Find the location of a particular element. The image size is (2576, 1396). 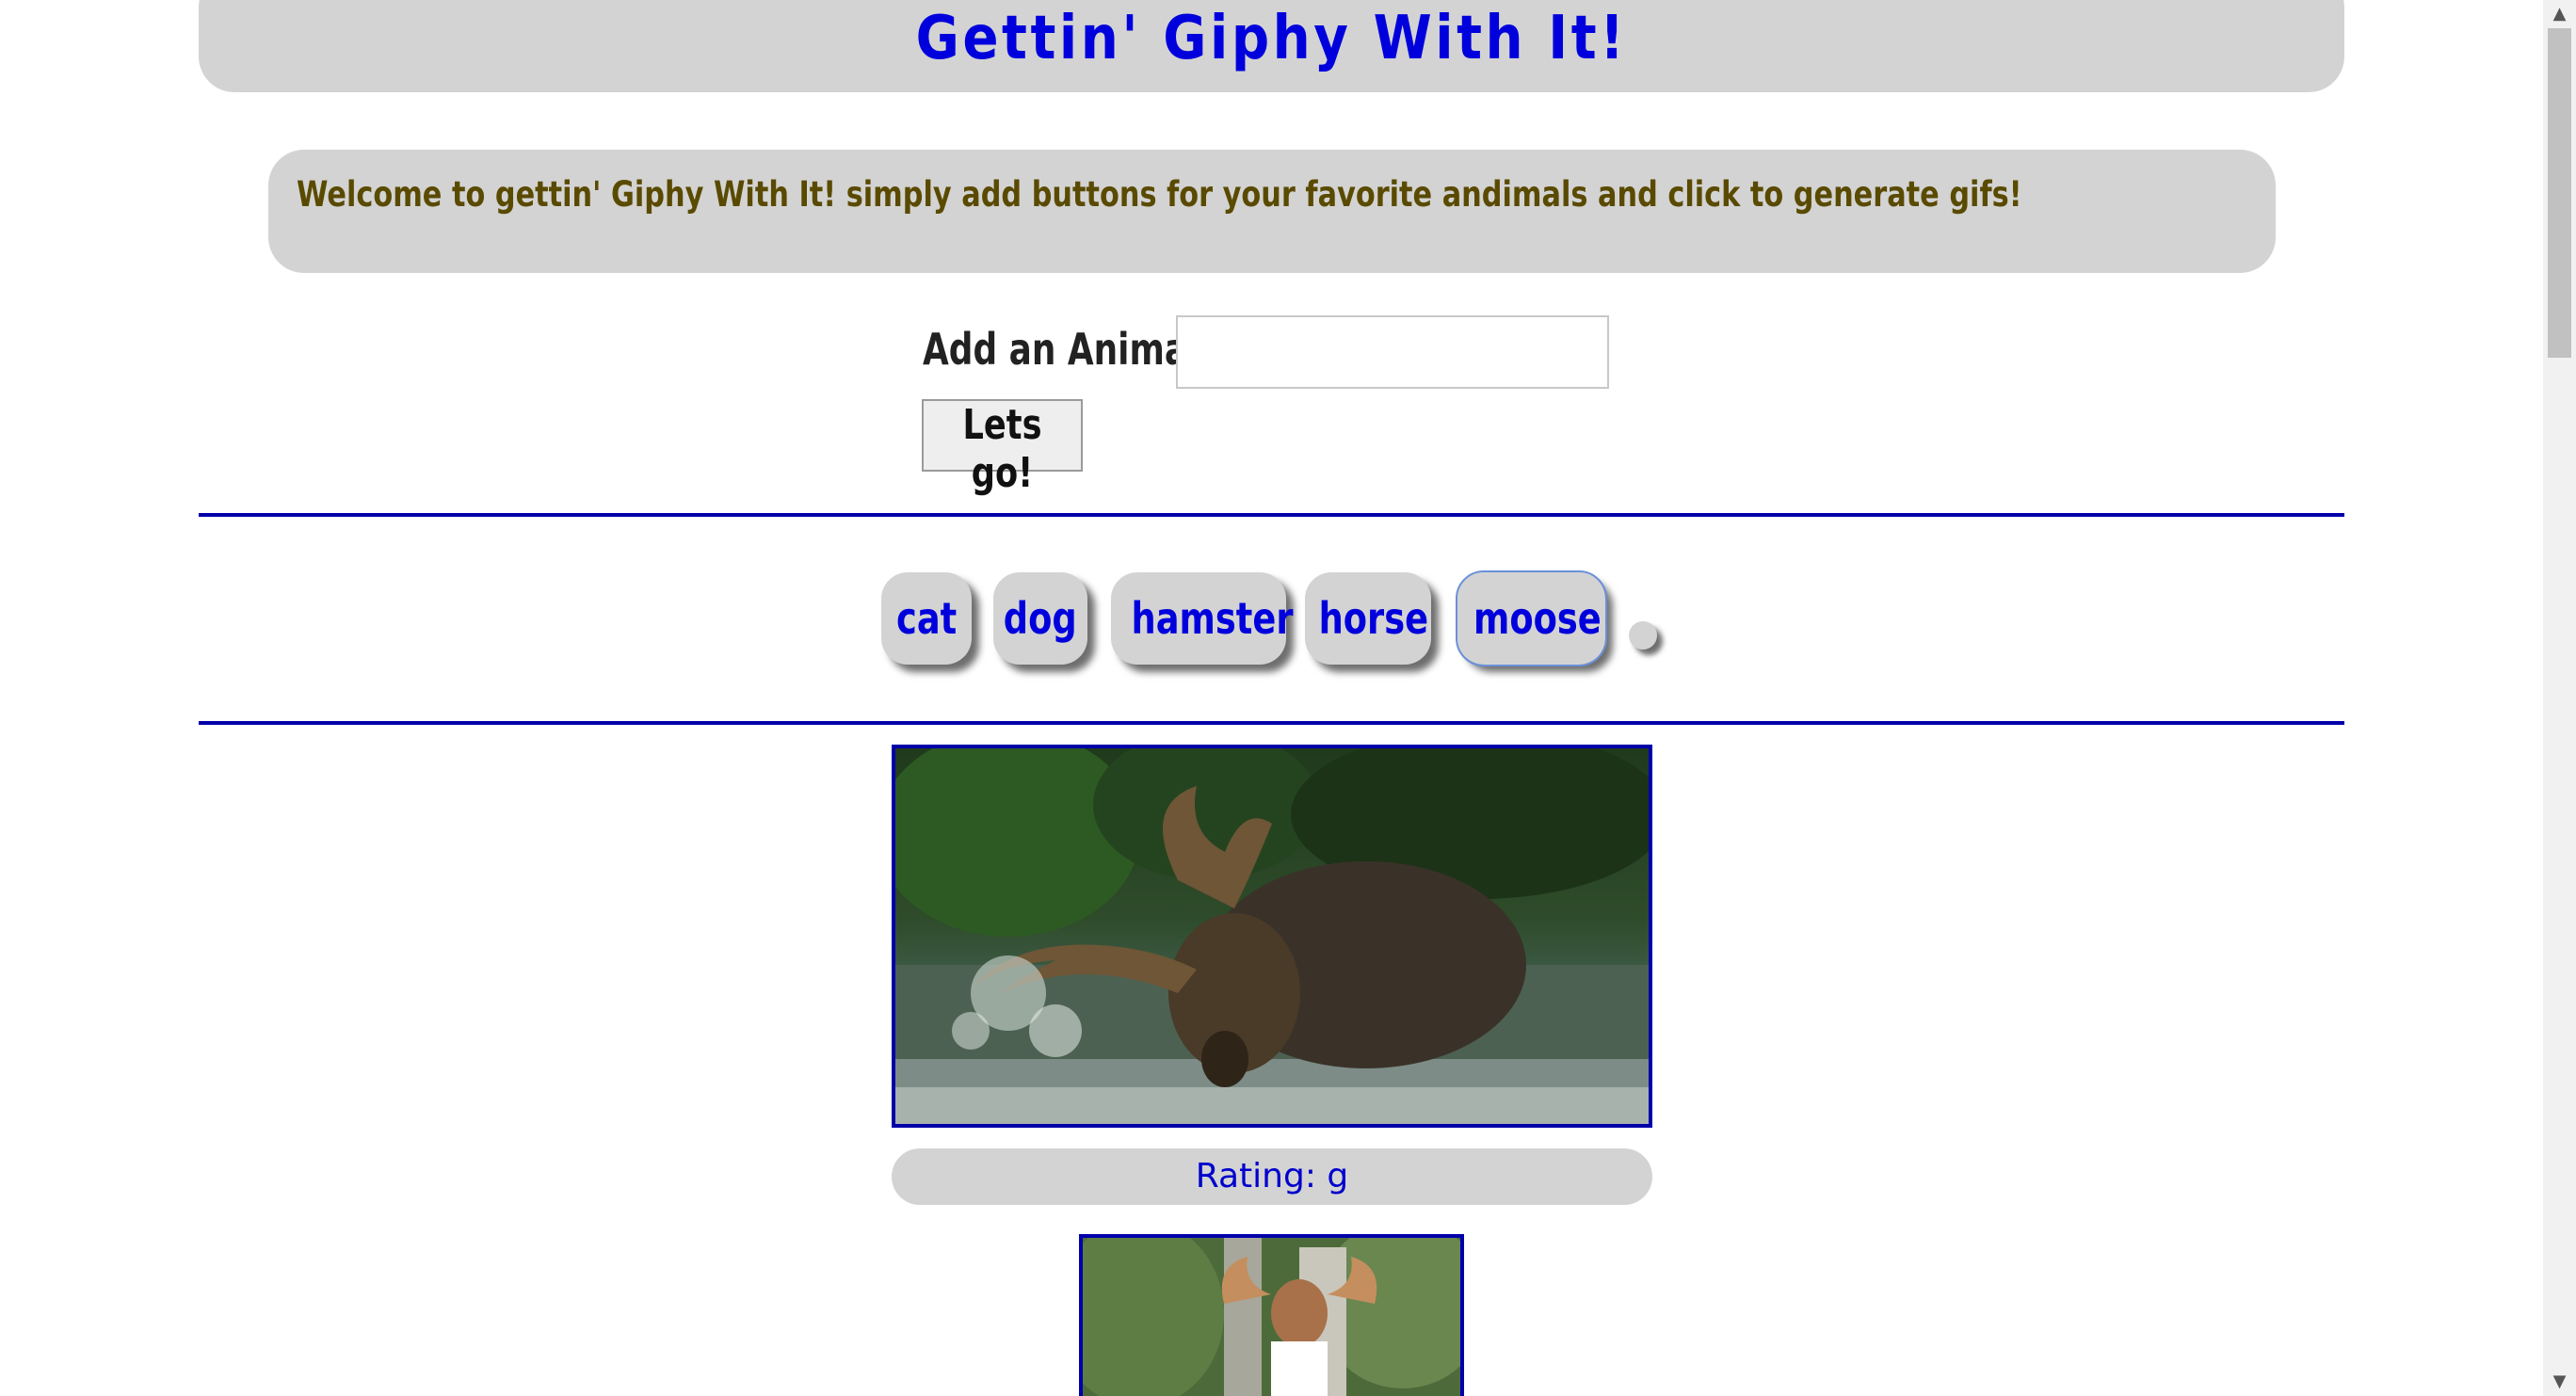

moose-splash-image is located at coordinates (1272, 936).